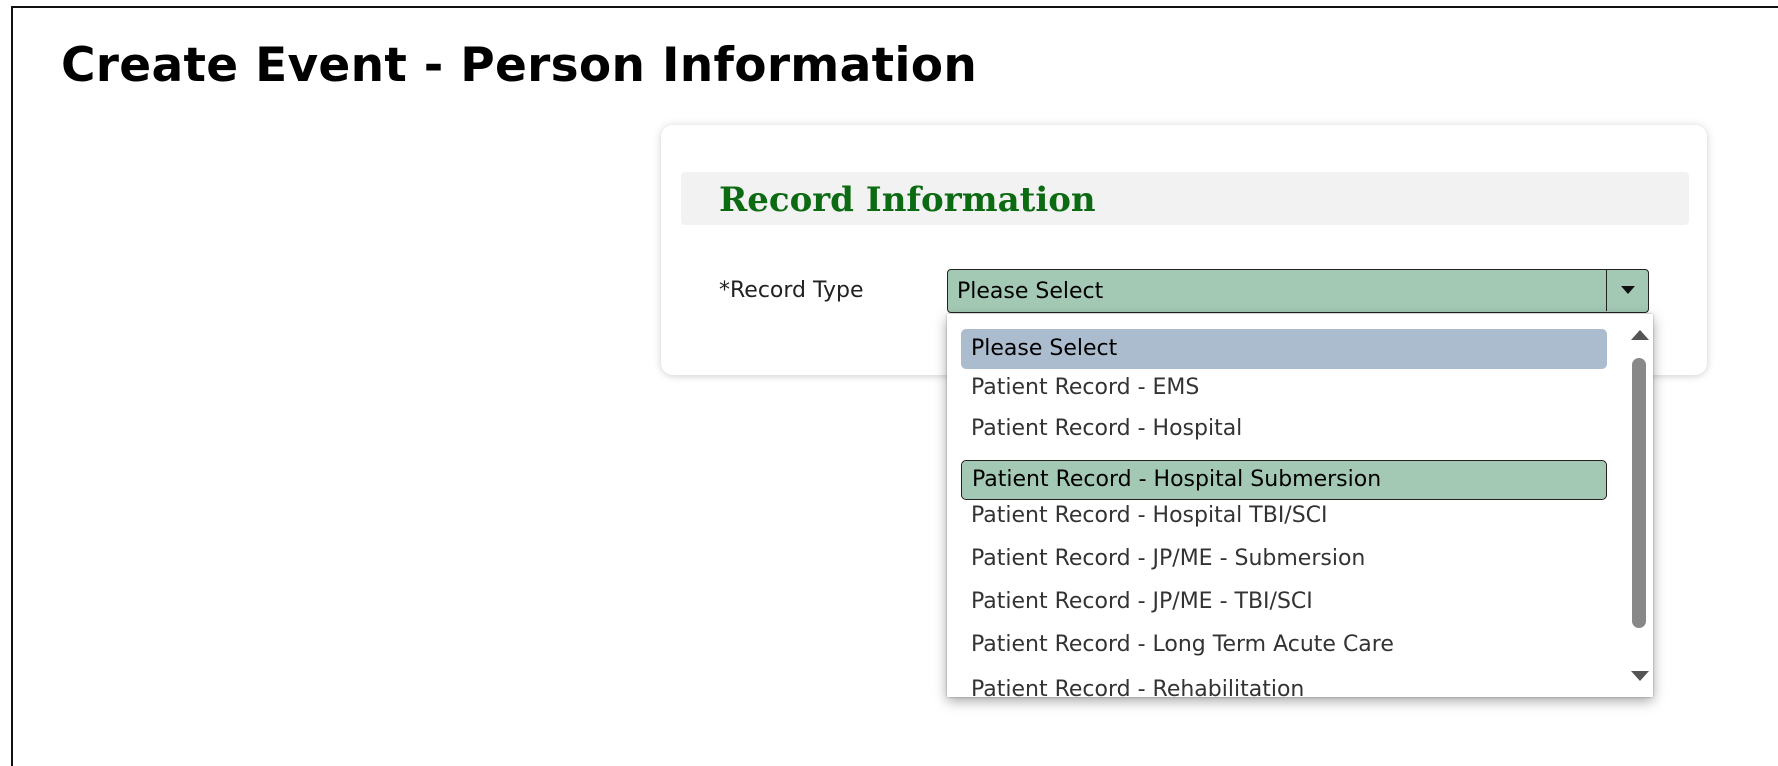 The width and height of the screenshot is (1778, 766). I want to click on chevron-down-icon, so click(1628, 290).